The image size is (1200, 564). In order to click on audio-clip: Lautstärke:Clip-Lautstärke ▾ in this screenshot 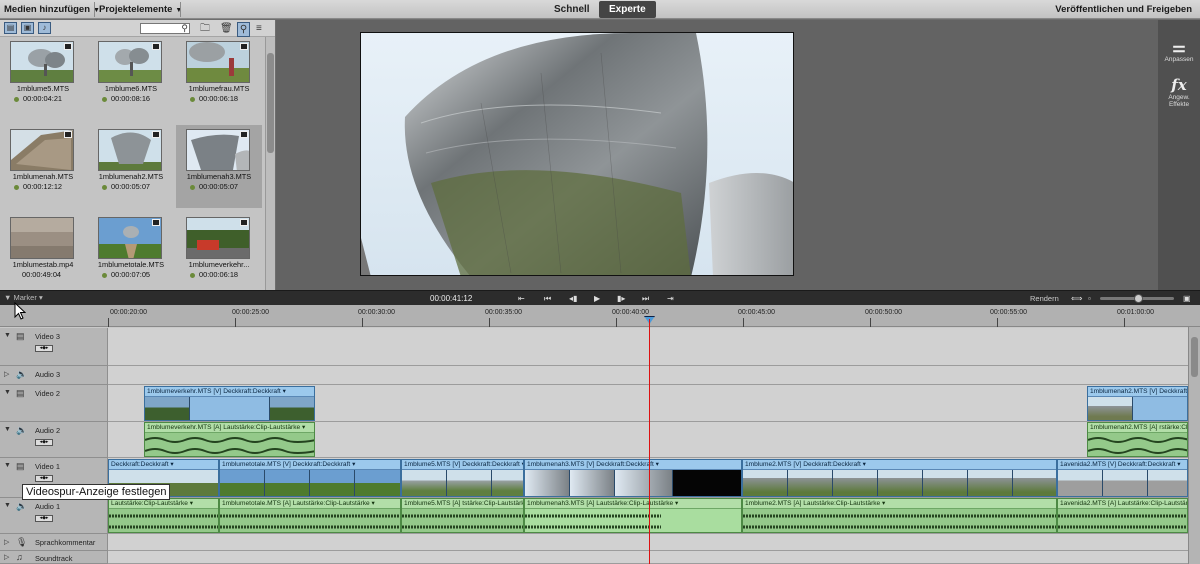, I will do `click(163, 515)`.